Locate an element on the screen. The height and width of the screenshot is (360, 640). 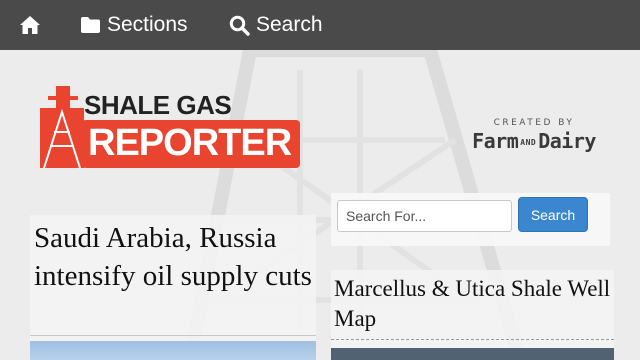
created-by-farm-and-dairy: CREATED BY Farm AND Dairy is located at coordinates (534, 135).